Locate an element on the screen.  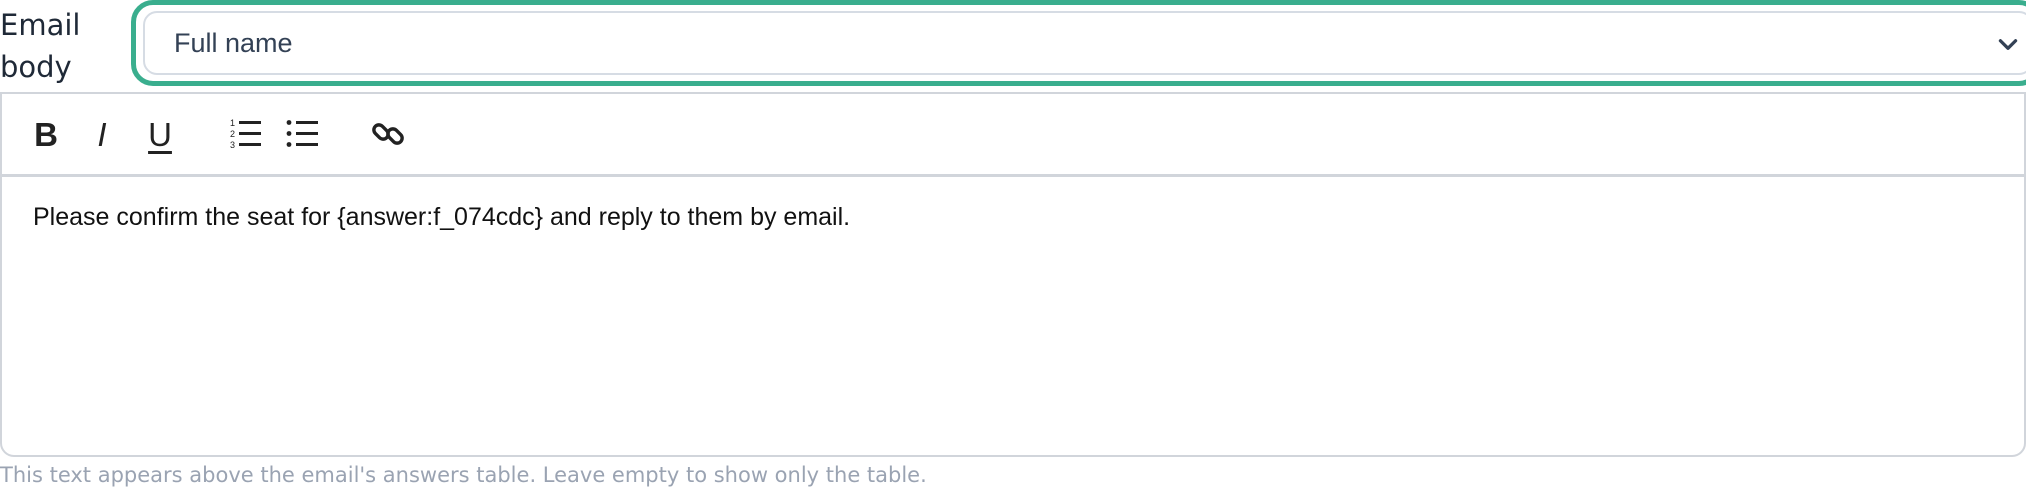
underline-icon: U is located at coordinates (160, 134).